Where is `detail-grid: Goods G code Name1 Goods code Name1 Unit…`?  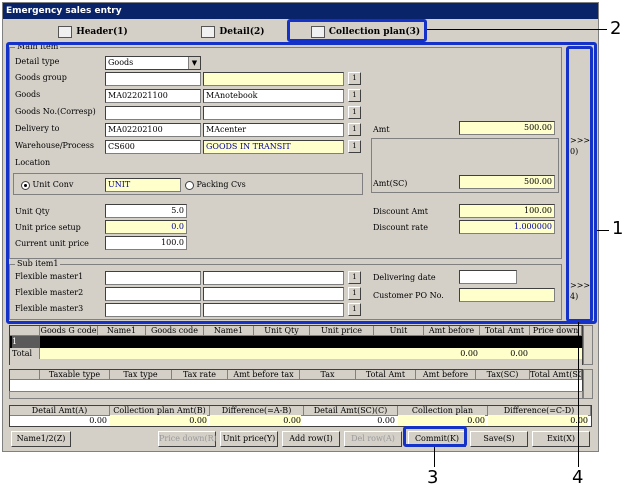
detail-grid: Goods G code Name1 Goods code Name1 Unit… is located at coordinates (296, 345).